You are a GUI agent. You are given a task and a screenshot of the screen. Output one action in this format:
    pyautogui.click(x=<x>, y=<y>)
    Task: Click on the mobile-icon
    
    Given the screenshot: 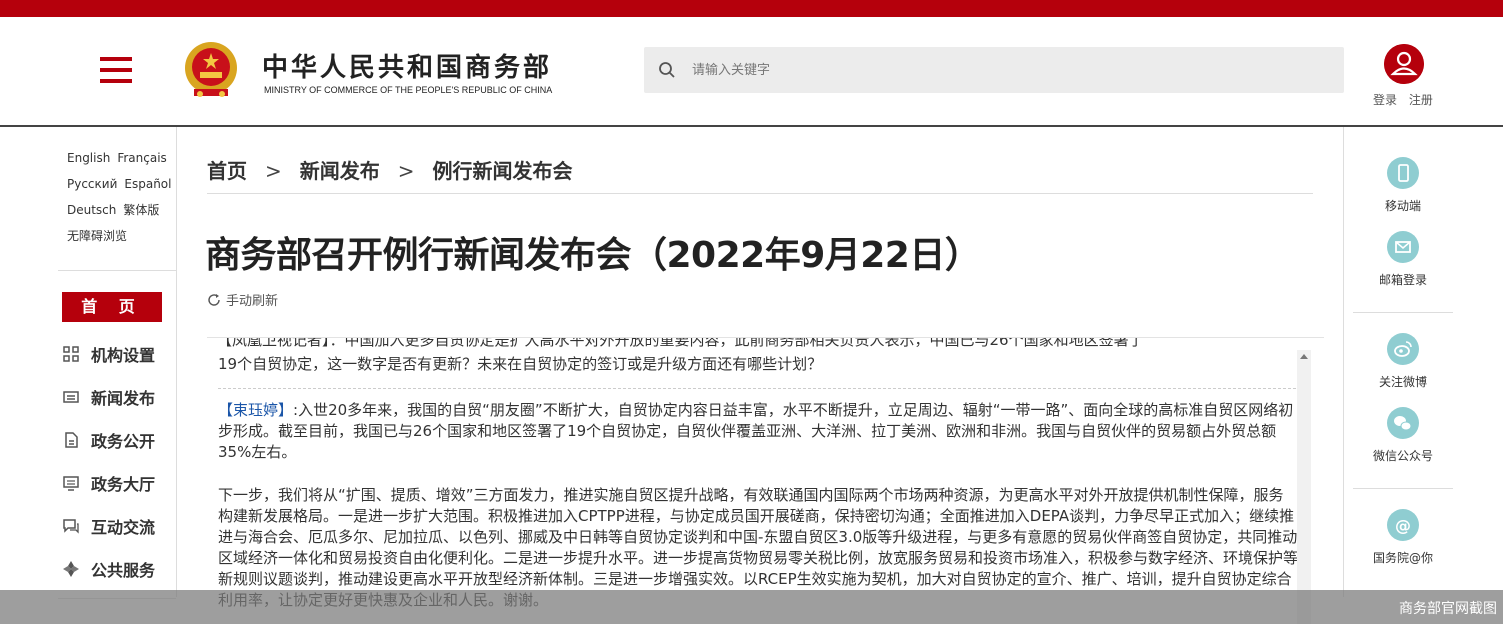 What is the action you would take?
    pyautogui.click(x=1403, y=173)
    